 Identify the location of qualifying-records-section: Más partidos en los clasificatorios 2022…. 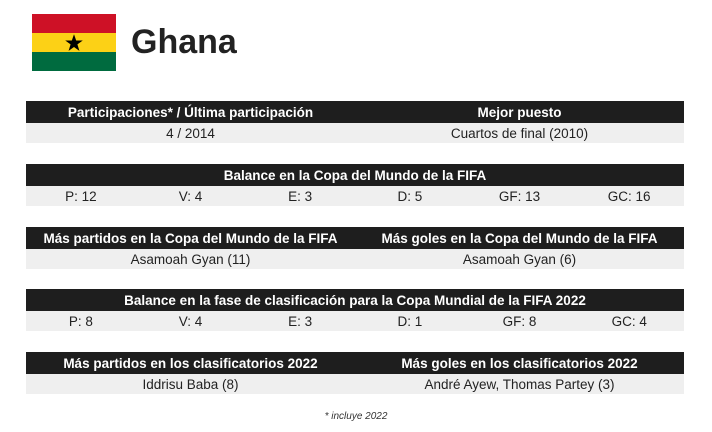
(355, 373).